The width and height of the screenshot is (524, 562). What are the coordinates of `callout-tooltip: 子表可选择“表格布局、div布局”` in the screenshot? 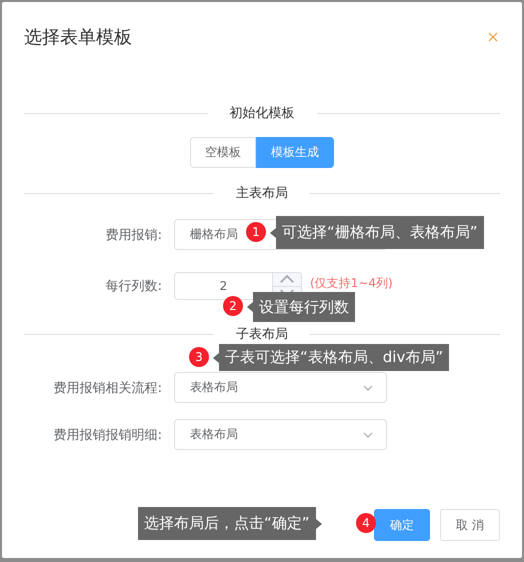 It's located at (331, 357).